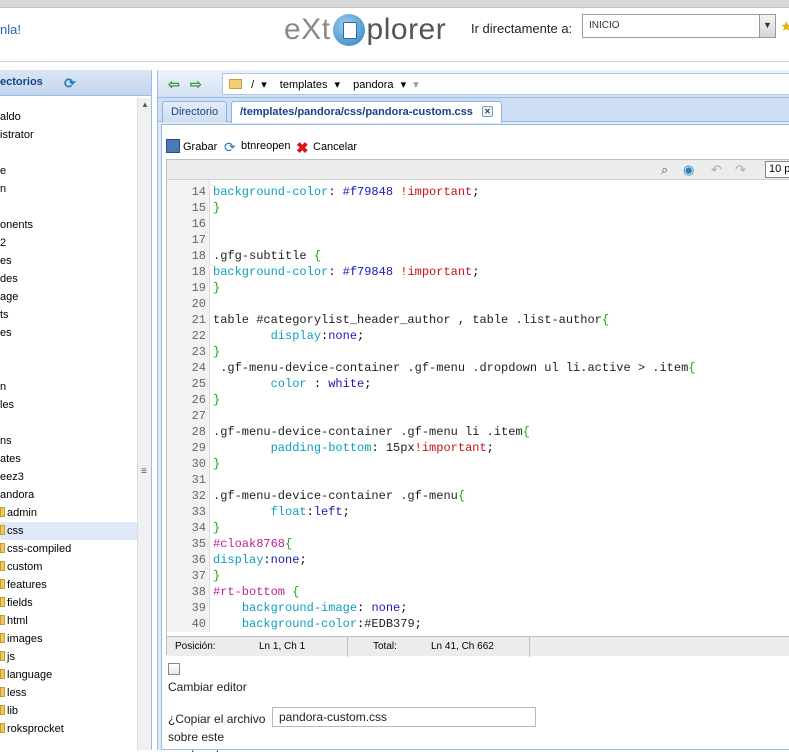 The width and height of the screenshot is (789, 752). What do you see at coordinates (68, 171) in the screenshot?
I see `tree-item: e` at bounding box center [68, 171].